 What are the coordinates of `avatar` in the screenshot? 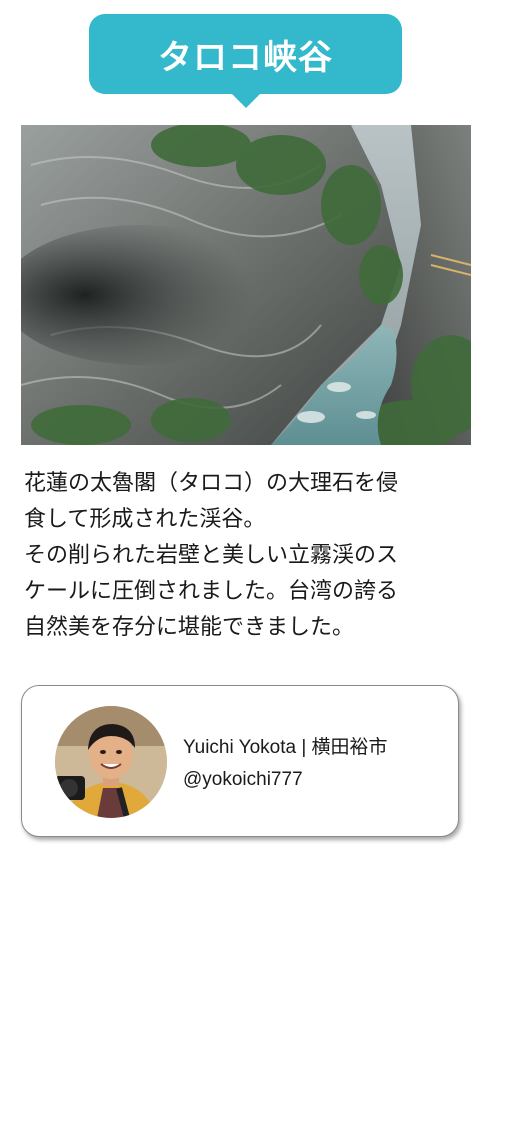 It's located at (111, 762).